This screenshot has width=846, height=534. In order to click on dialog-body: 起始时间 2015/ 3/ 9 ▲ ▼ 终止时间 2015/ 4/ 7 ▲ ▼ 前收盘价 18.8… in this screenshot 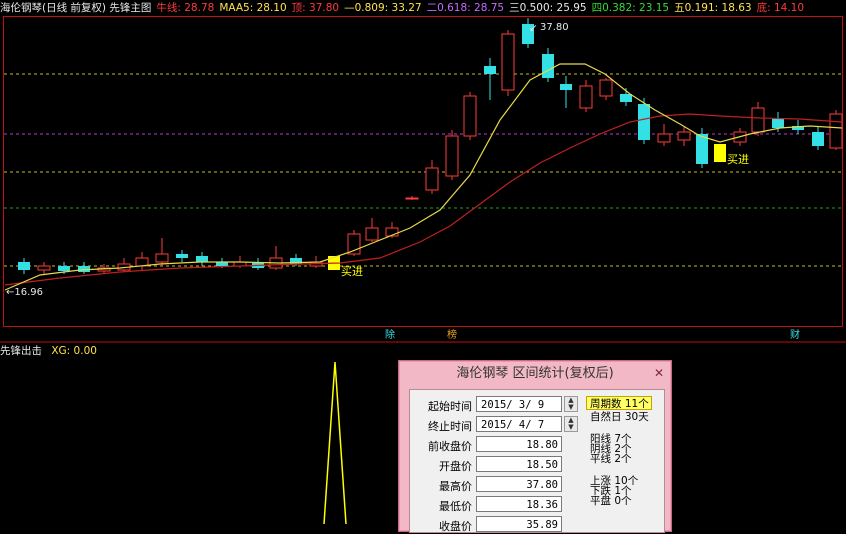, I will do `click(537, 461)`.